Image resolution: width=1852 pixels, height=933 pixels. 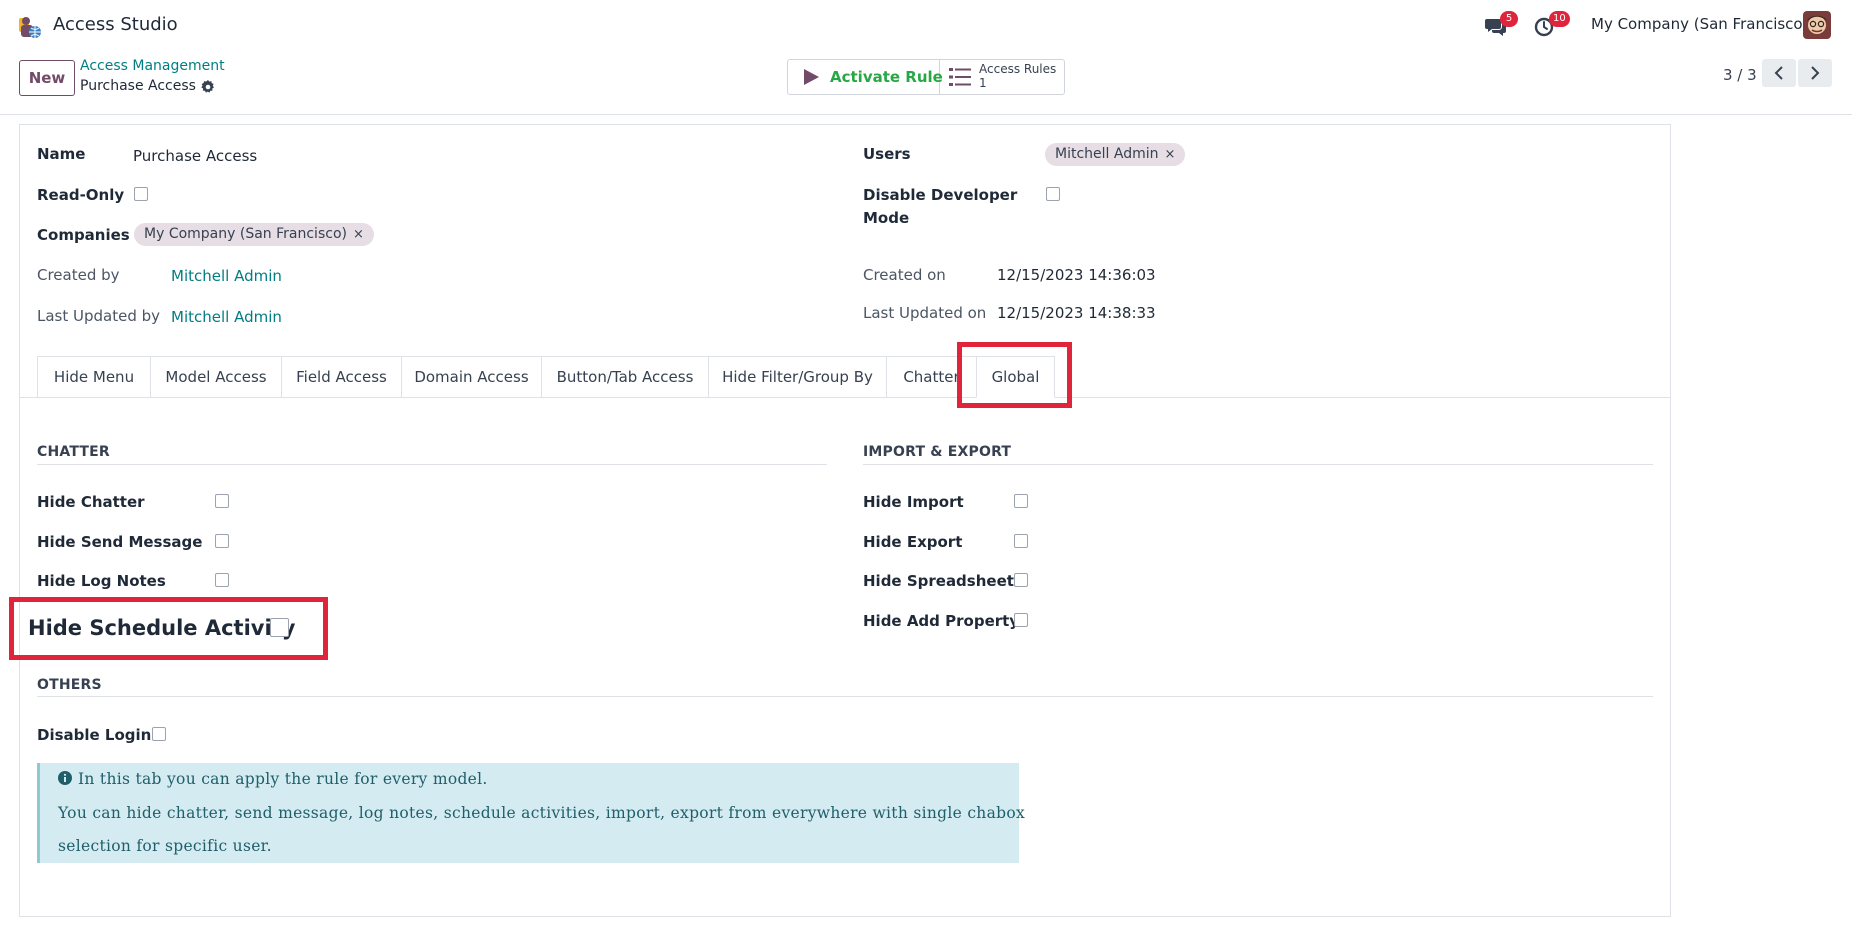 I want to click on app-title: Access Studio, so click(x=115, y=24).